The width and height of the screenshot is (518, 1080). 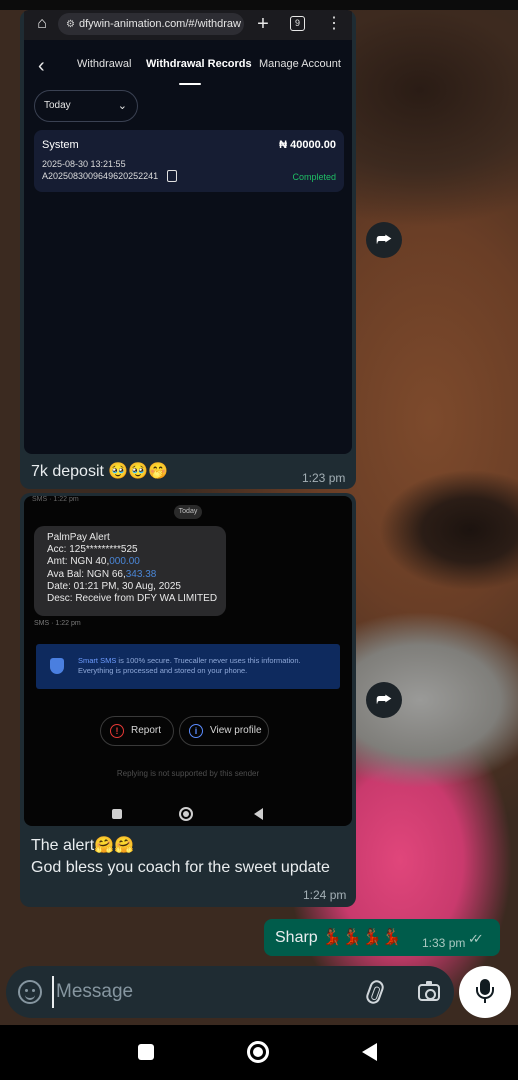 I want to click on mic-icon, so click(x=485, y=989).